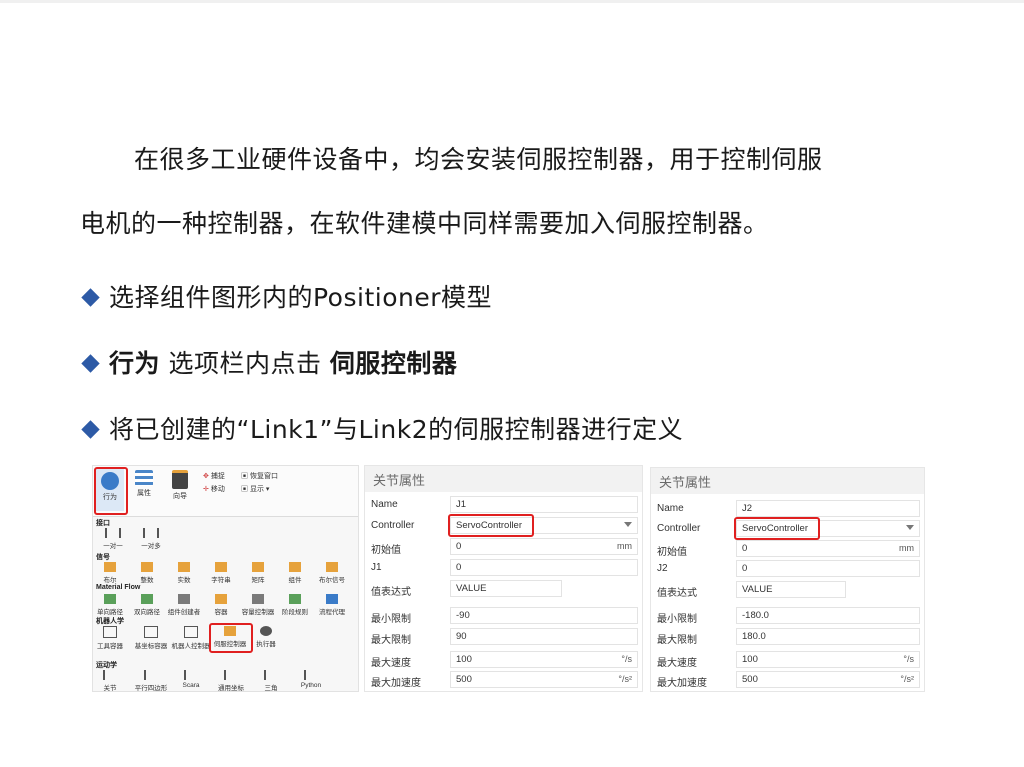 The width and height of the screenshot is (1024, 767). Describe the element at coordinates (191, 632) in the screenshot. I see `robot-controller-icon` at that location.